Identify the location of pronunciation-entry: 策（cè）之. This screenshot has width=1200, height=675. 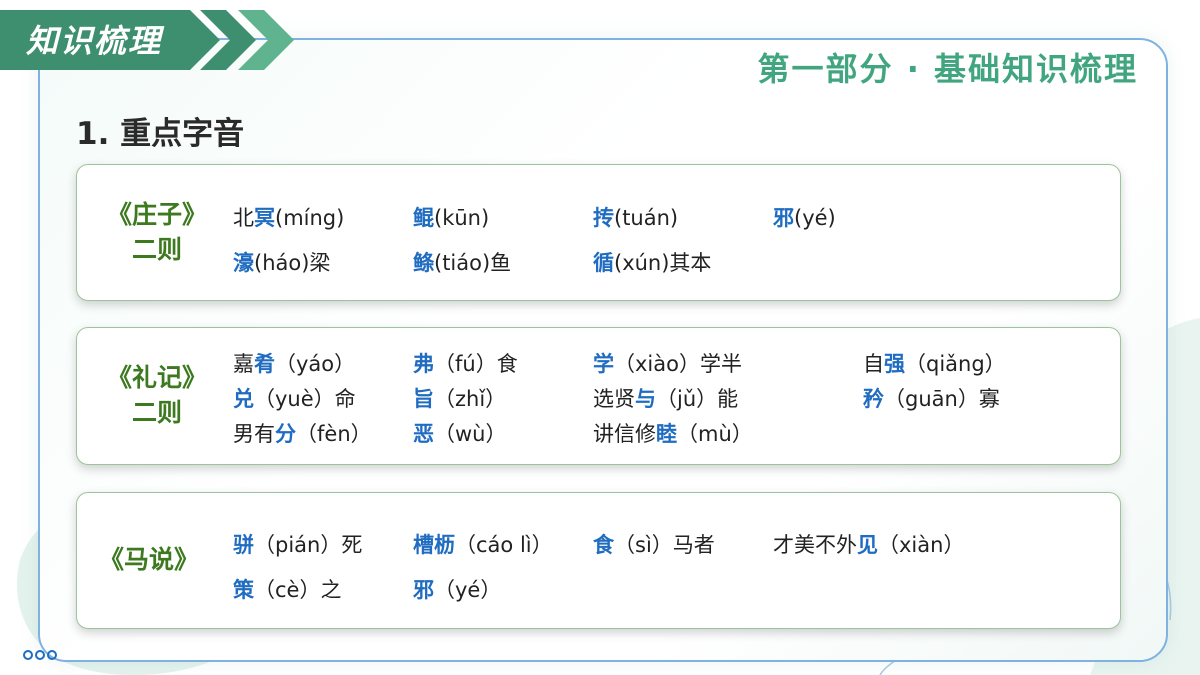
(287, 590).